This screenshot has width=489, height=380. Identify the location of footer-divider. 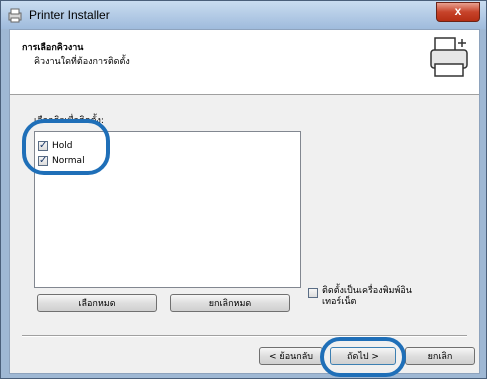
(244, 336).